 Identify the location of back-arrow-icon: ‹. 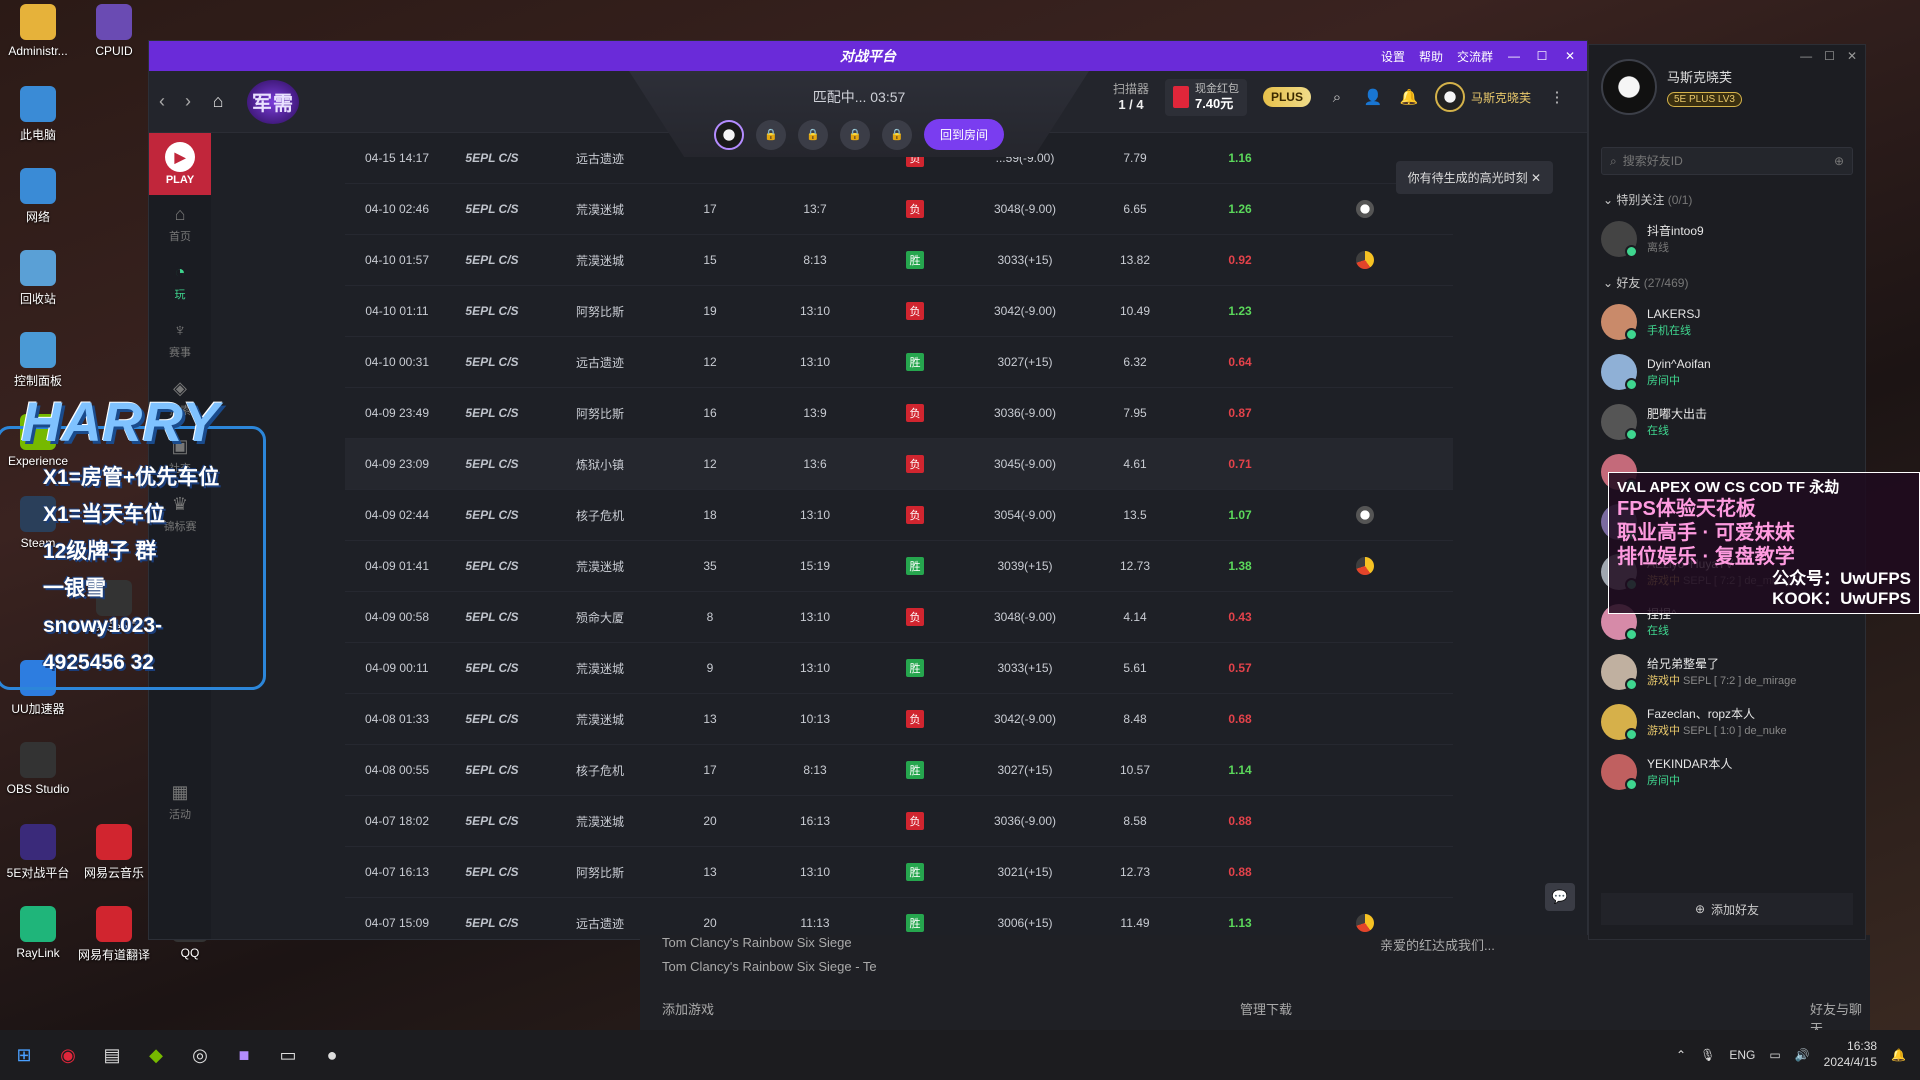
(162, 101).